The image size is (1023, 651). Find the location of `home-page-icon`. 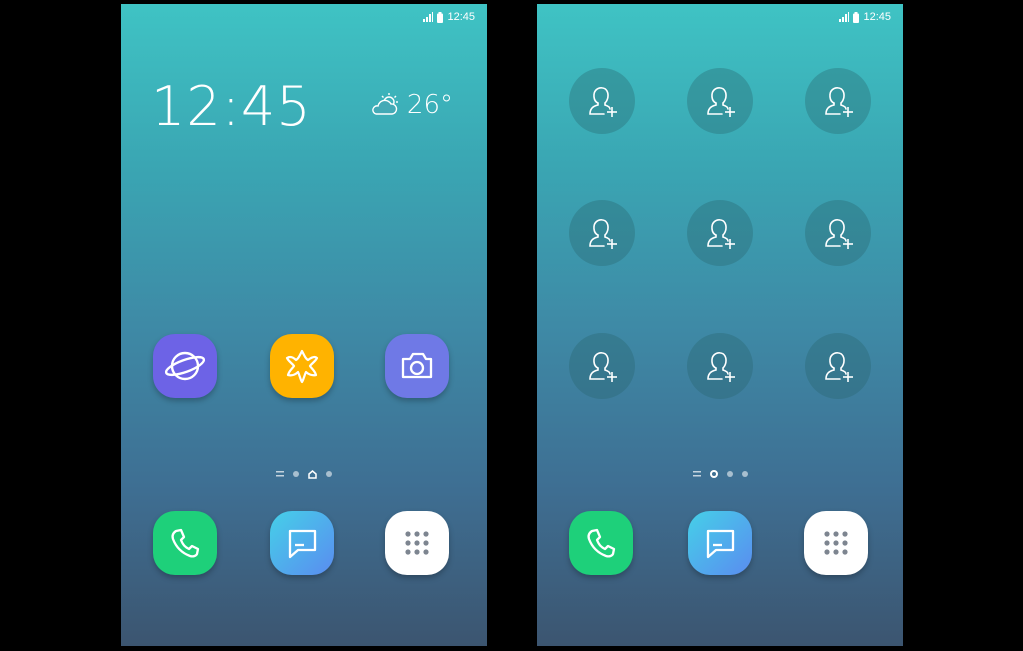

home-page-icon is located at coordinates (312, 474).